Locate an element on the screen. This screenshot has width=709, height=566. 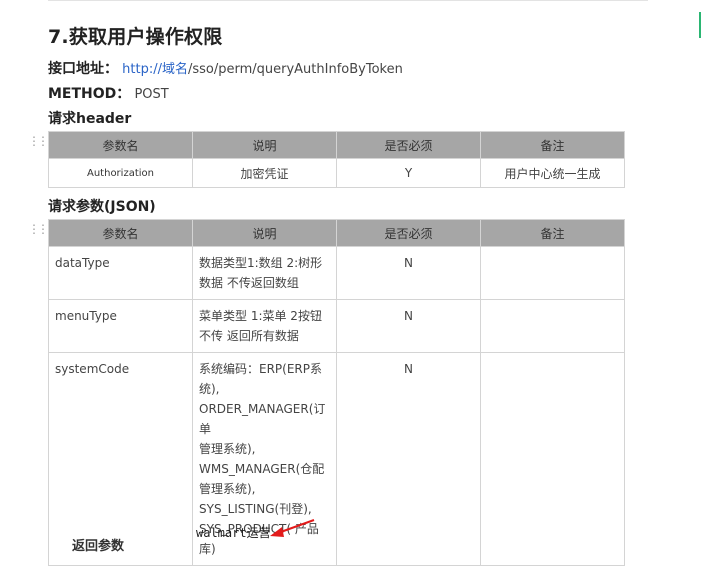
annotation-caption: walmart运营 is located at coordinates (233, 533).